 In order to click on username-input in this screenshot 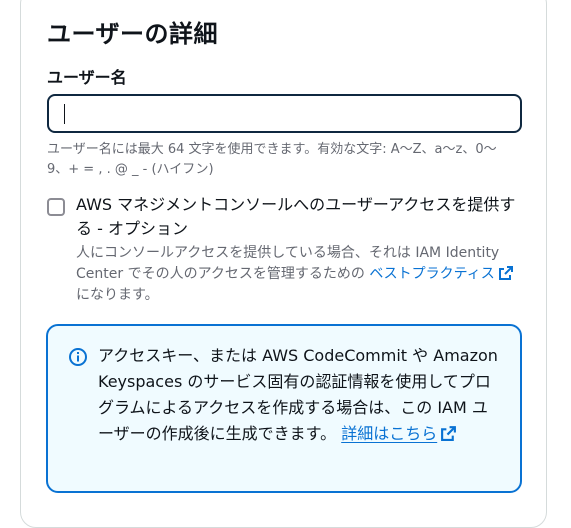, I will do `click(284, 113)`.